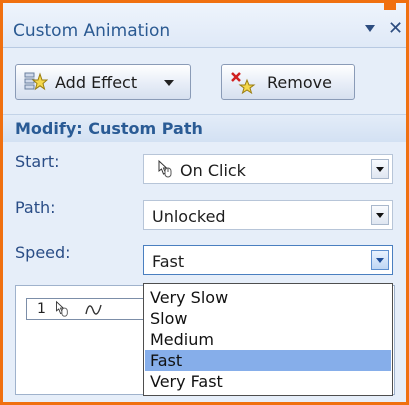 The width and height of the screenshot is (409, 405). Describe the element at coordinates (169, 83) in the screenshot. I see `chevron-down-icon` at that location.